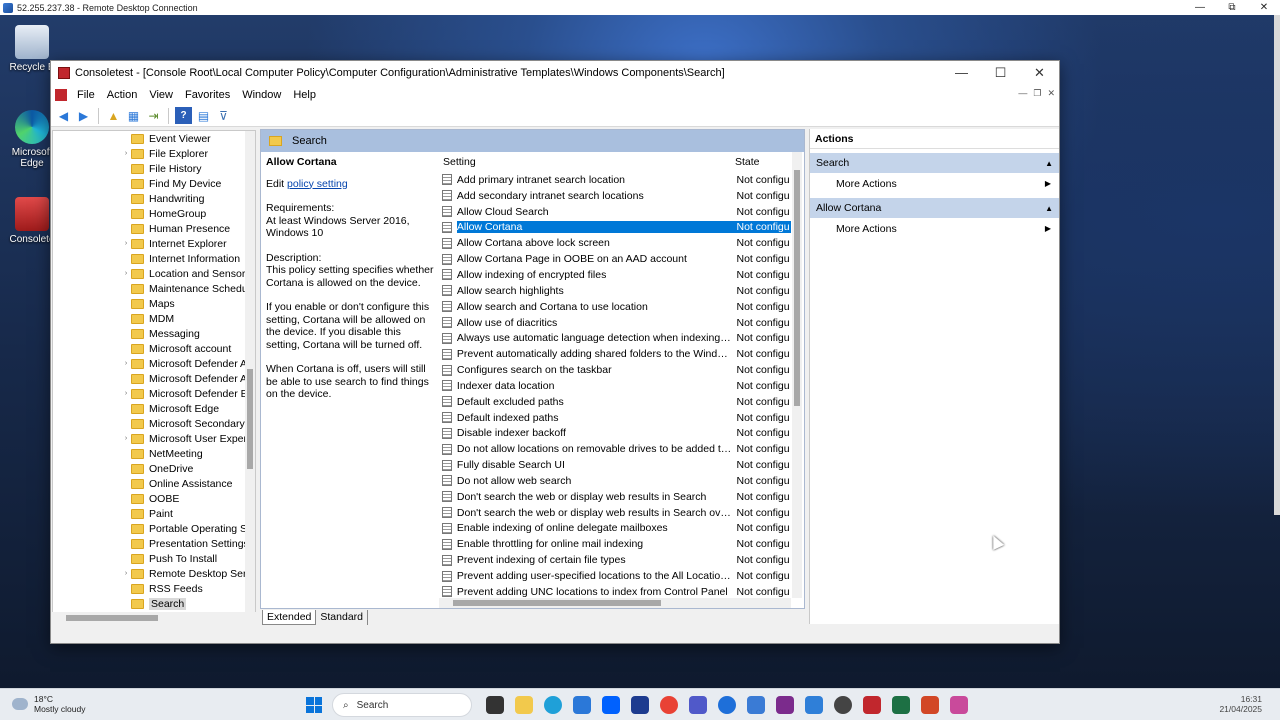 This screenshot has height=720, width=1280. What do you see at coordinates (747, 162) in the screenshot?
I see `column-state: State` at bounding box center [747, 162].